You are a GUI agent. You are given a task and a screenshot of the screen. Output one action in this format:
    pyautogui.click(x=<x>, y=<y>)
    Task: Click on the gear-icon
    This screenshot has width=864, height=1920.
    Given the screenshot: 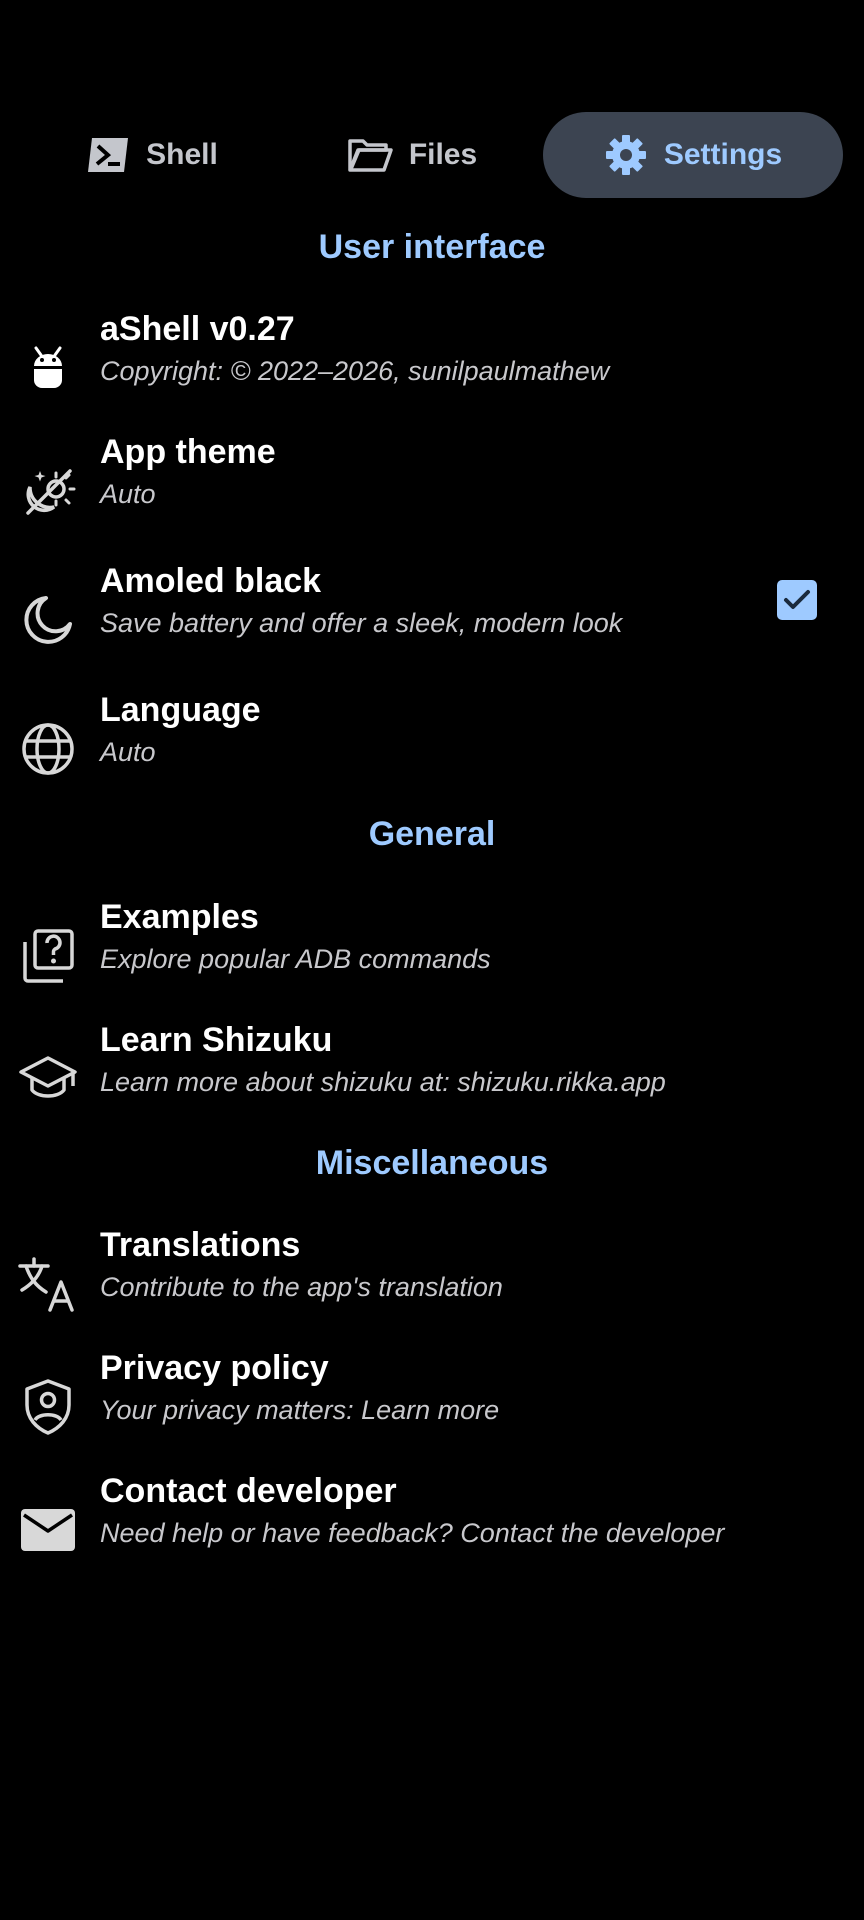 What is the action you would take?
    pyautogui.click(x=626, y=155)
    